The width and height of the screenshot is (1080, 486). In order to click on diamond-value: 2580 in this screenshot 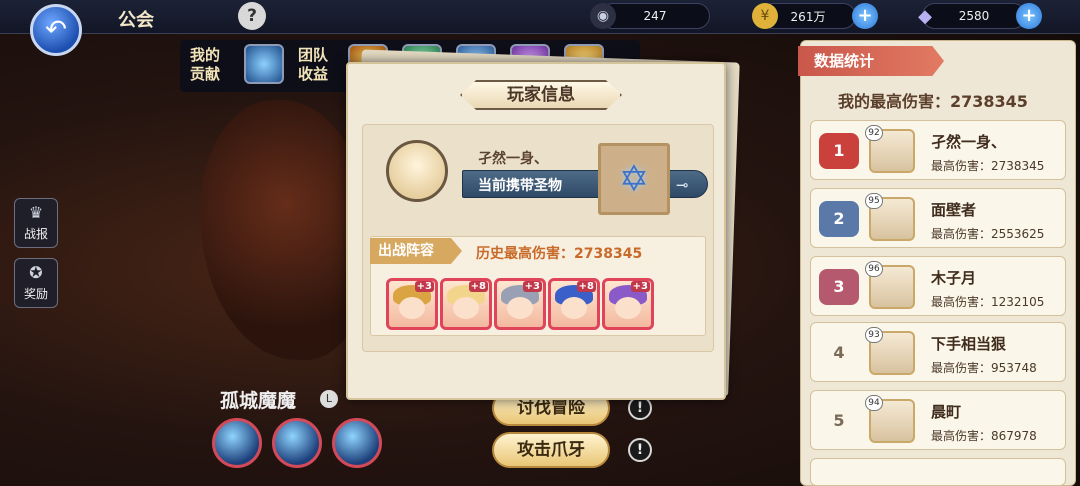, I will do `click(974, 16)`.